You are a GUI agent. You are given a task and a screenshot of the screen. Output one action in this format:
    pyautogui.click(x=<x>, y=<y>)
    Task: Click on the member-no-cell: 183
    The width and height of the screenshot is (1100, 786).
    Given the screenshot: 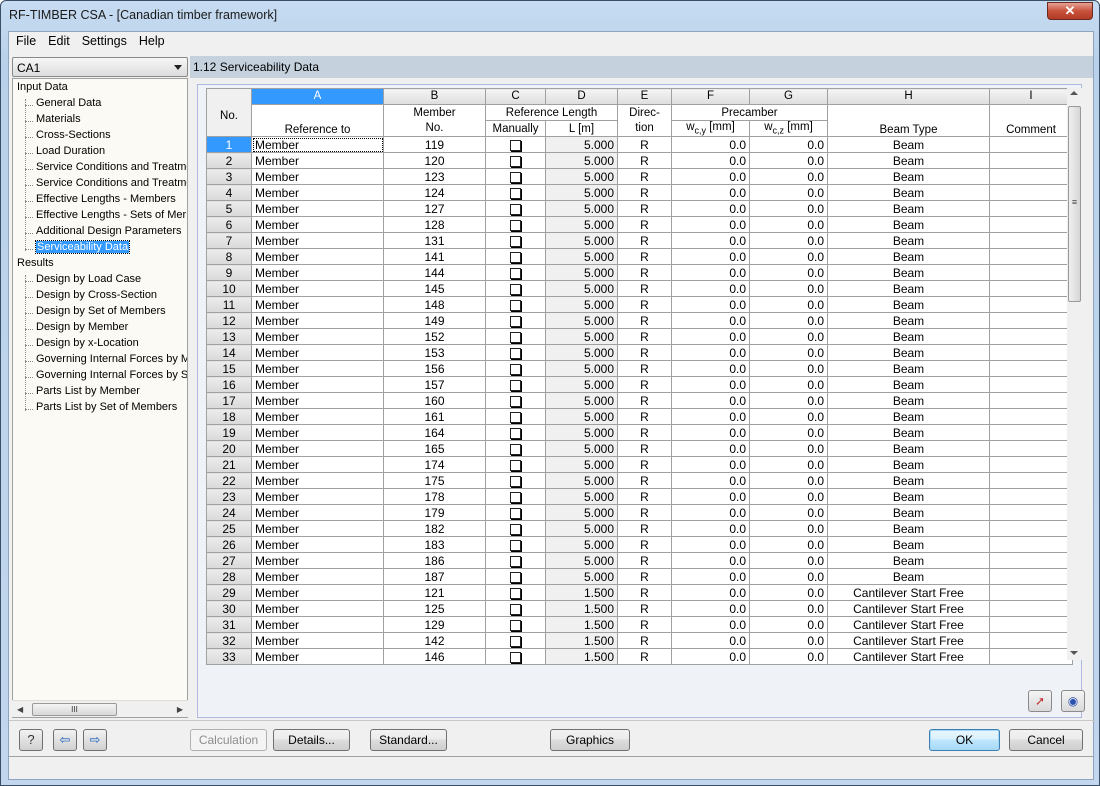 What is the action you would take?
    pyautogui.click(x=434, y=544)
    